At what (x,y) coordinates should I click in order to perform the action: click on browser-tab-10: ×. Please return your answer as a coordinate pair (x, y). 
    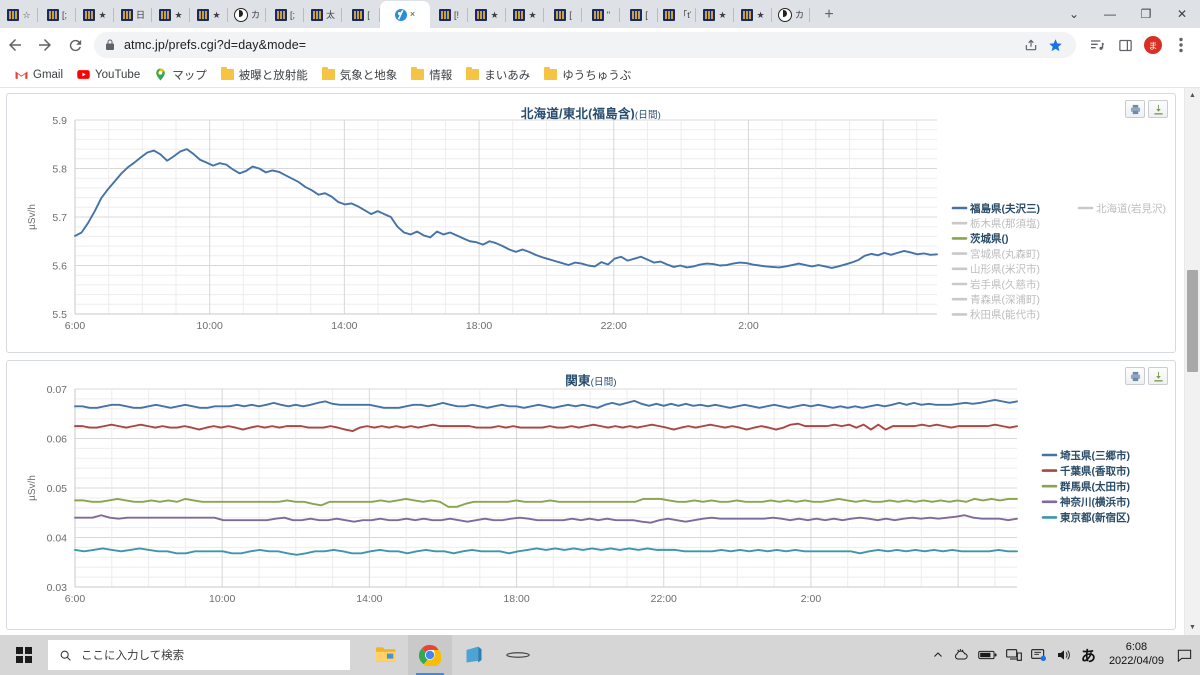
    Looking at the image, I should click on (405, 14).